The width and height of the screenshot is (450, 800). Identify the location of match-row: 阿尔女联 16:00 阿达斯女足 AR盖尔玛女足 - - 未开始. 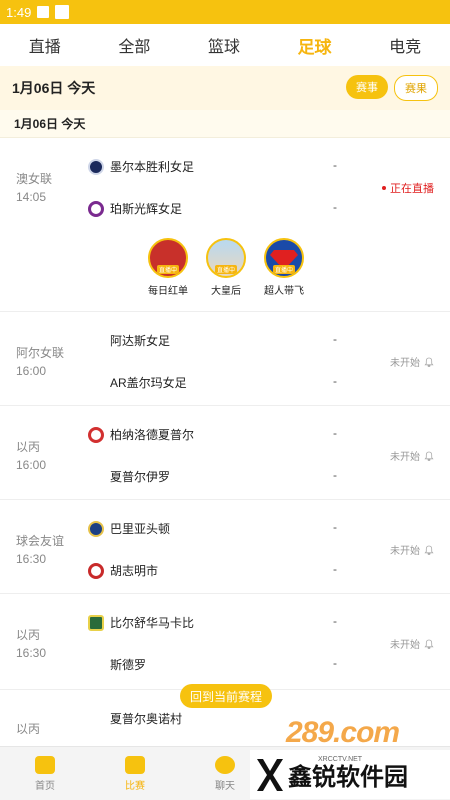
(225, 359).